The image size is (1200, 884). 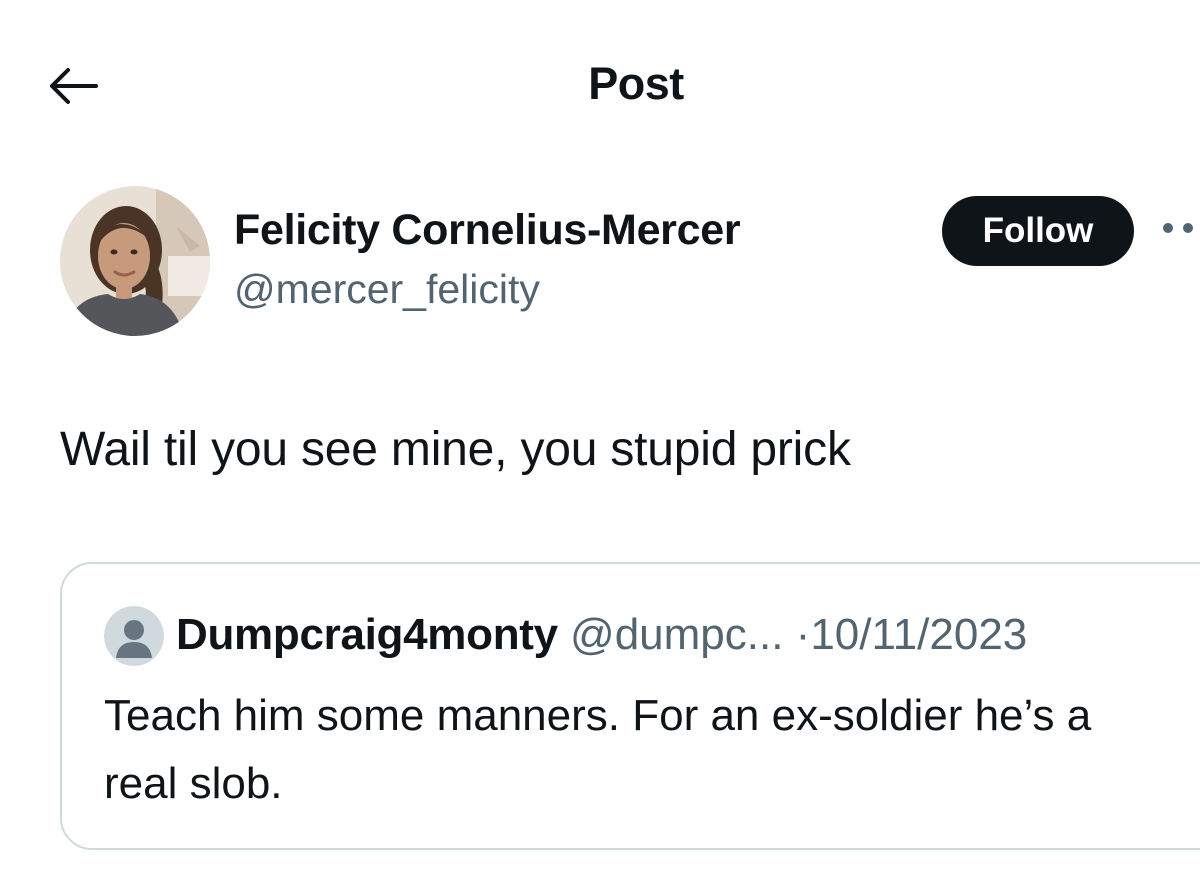 I want to click on quoted-post-meta: Dumpcraig4monty @dumpc... ·10/11/2023, so click(x=601, y=635).